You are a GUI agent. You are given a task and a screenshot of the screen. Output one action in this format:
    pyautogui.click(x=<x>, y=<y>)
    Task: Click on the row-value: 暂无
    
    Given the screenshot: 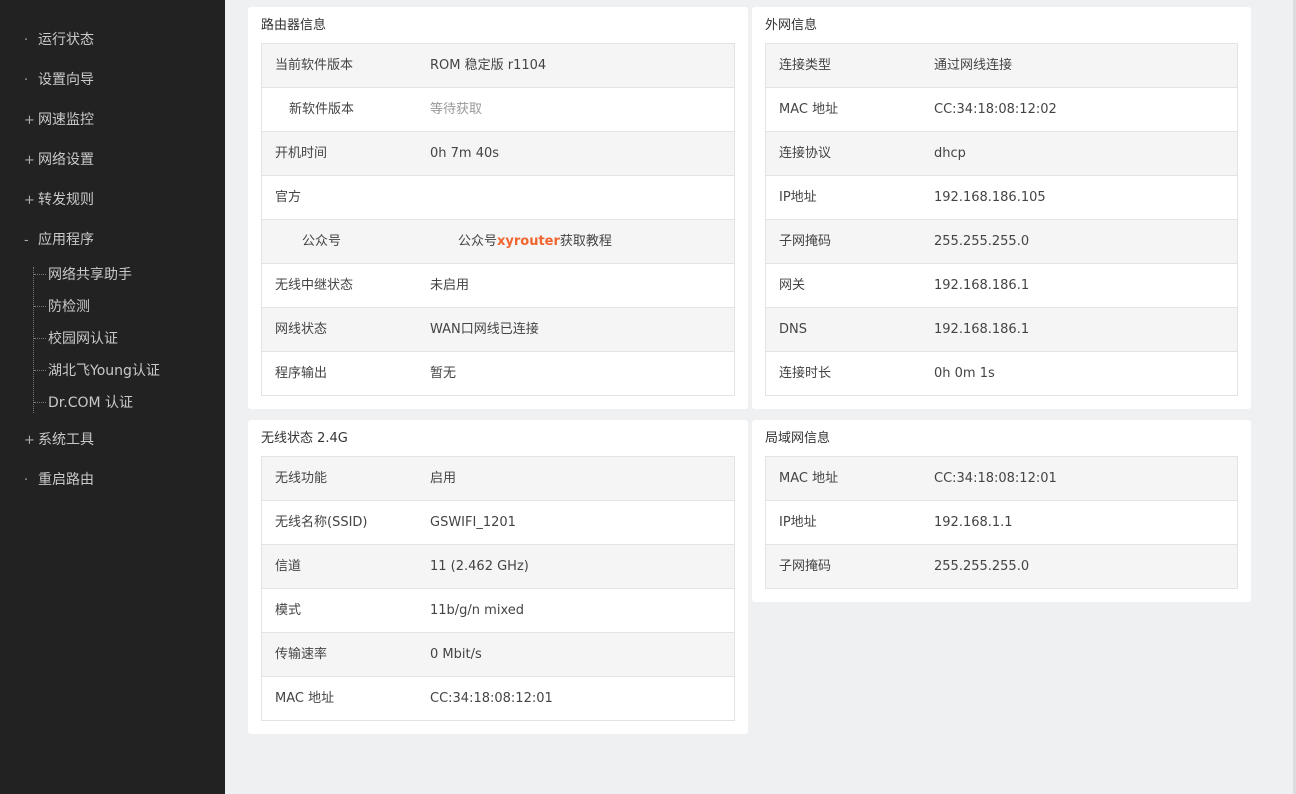 What is the action you would take?
    pyautogui.click(x=443, y=373)
    